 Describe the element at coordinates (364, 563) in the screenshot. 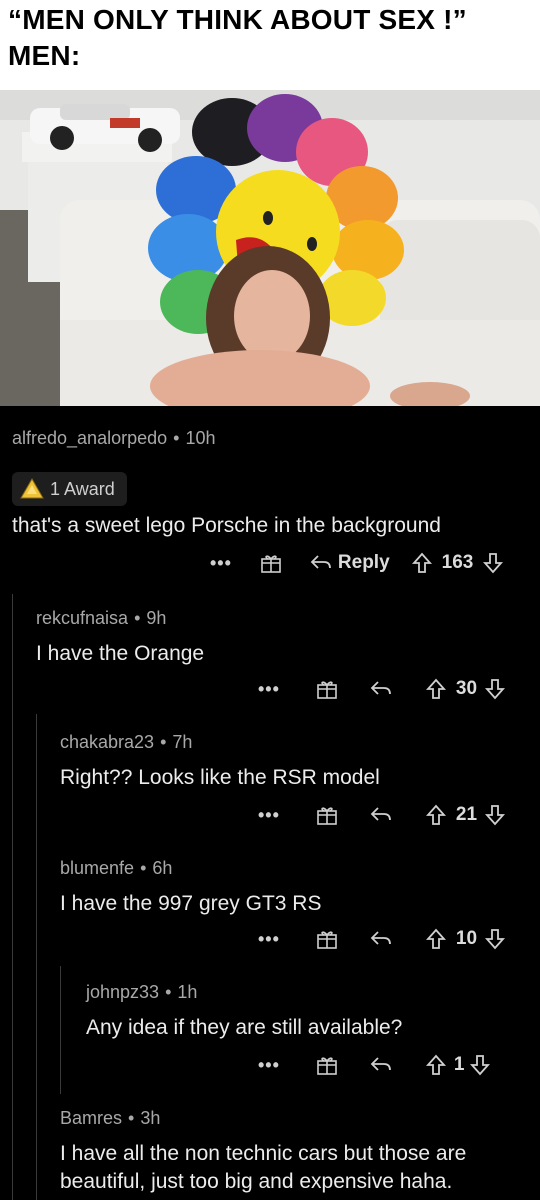

I see `reply-button: Reply` at that location.